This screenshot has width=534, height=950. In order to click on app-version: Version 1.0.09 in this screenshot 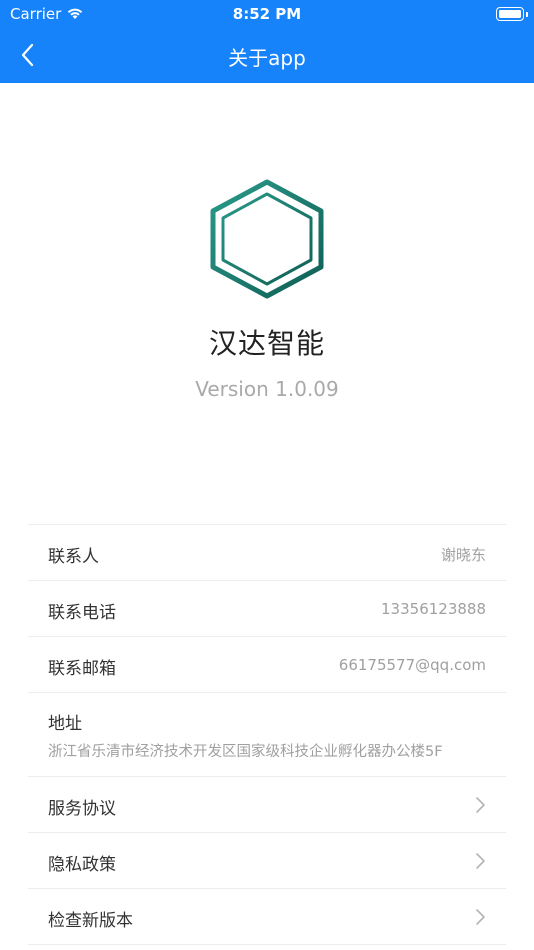, I will do `click(267, 389)`.